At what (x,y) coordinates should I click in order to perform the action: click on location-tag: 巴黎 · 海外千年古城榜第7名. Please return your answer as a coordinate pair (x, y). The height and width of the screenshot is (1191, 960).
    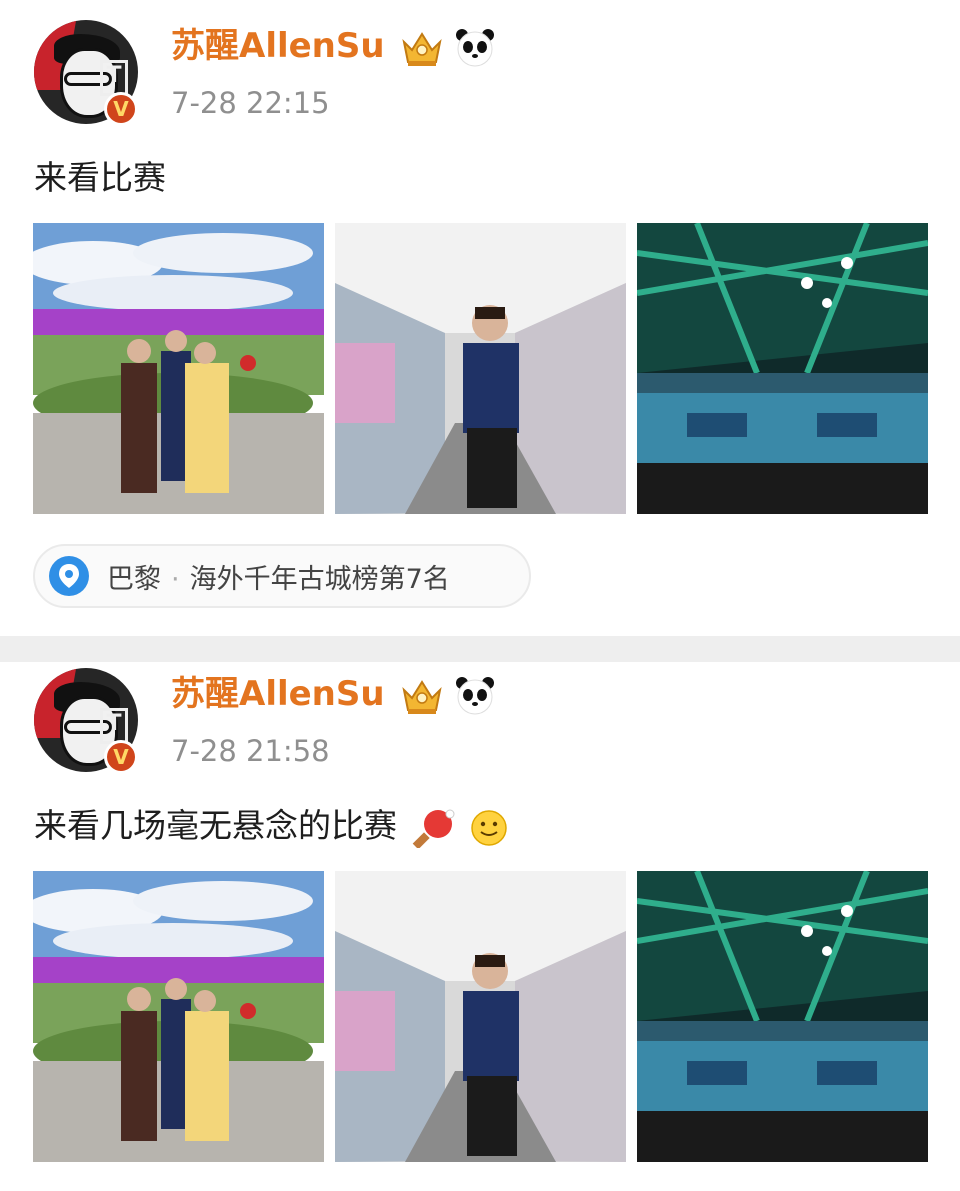
    Looking at the image, I should click on (282, 576).